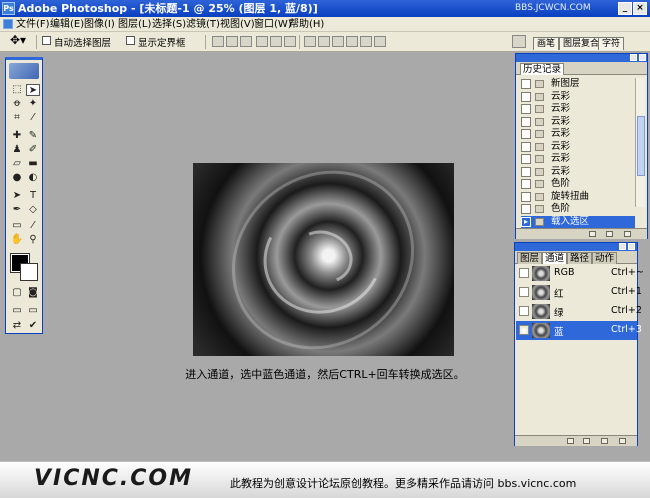 The width and height of the screenshot is (650, 498). Describe the element at coordinates (246, 41) in the screenshot. I see `align-bottom-icon` at that location.